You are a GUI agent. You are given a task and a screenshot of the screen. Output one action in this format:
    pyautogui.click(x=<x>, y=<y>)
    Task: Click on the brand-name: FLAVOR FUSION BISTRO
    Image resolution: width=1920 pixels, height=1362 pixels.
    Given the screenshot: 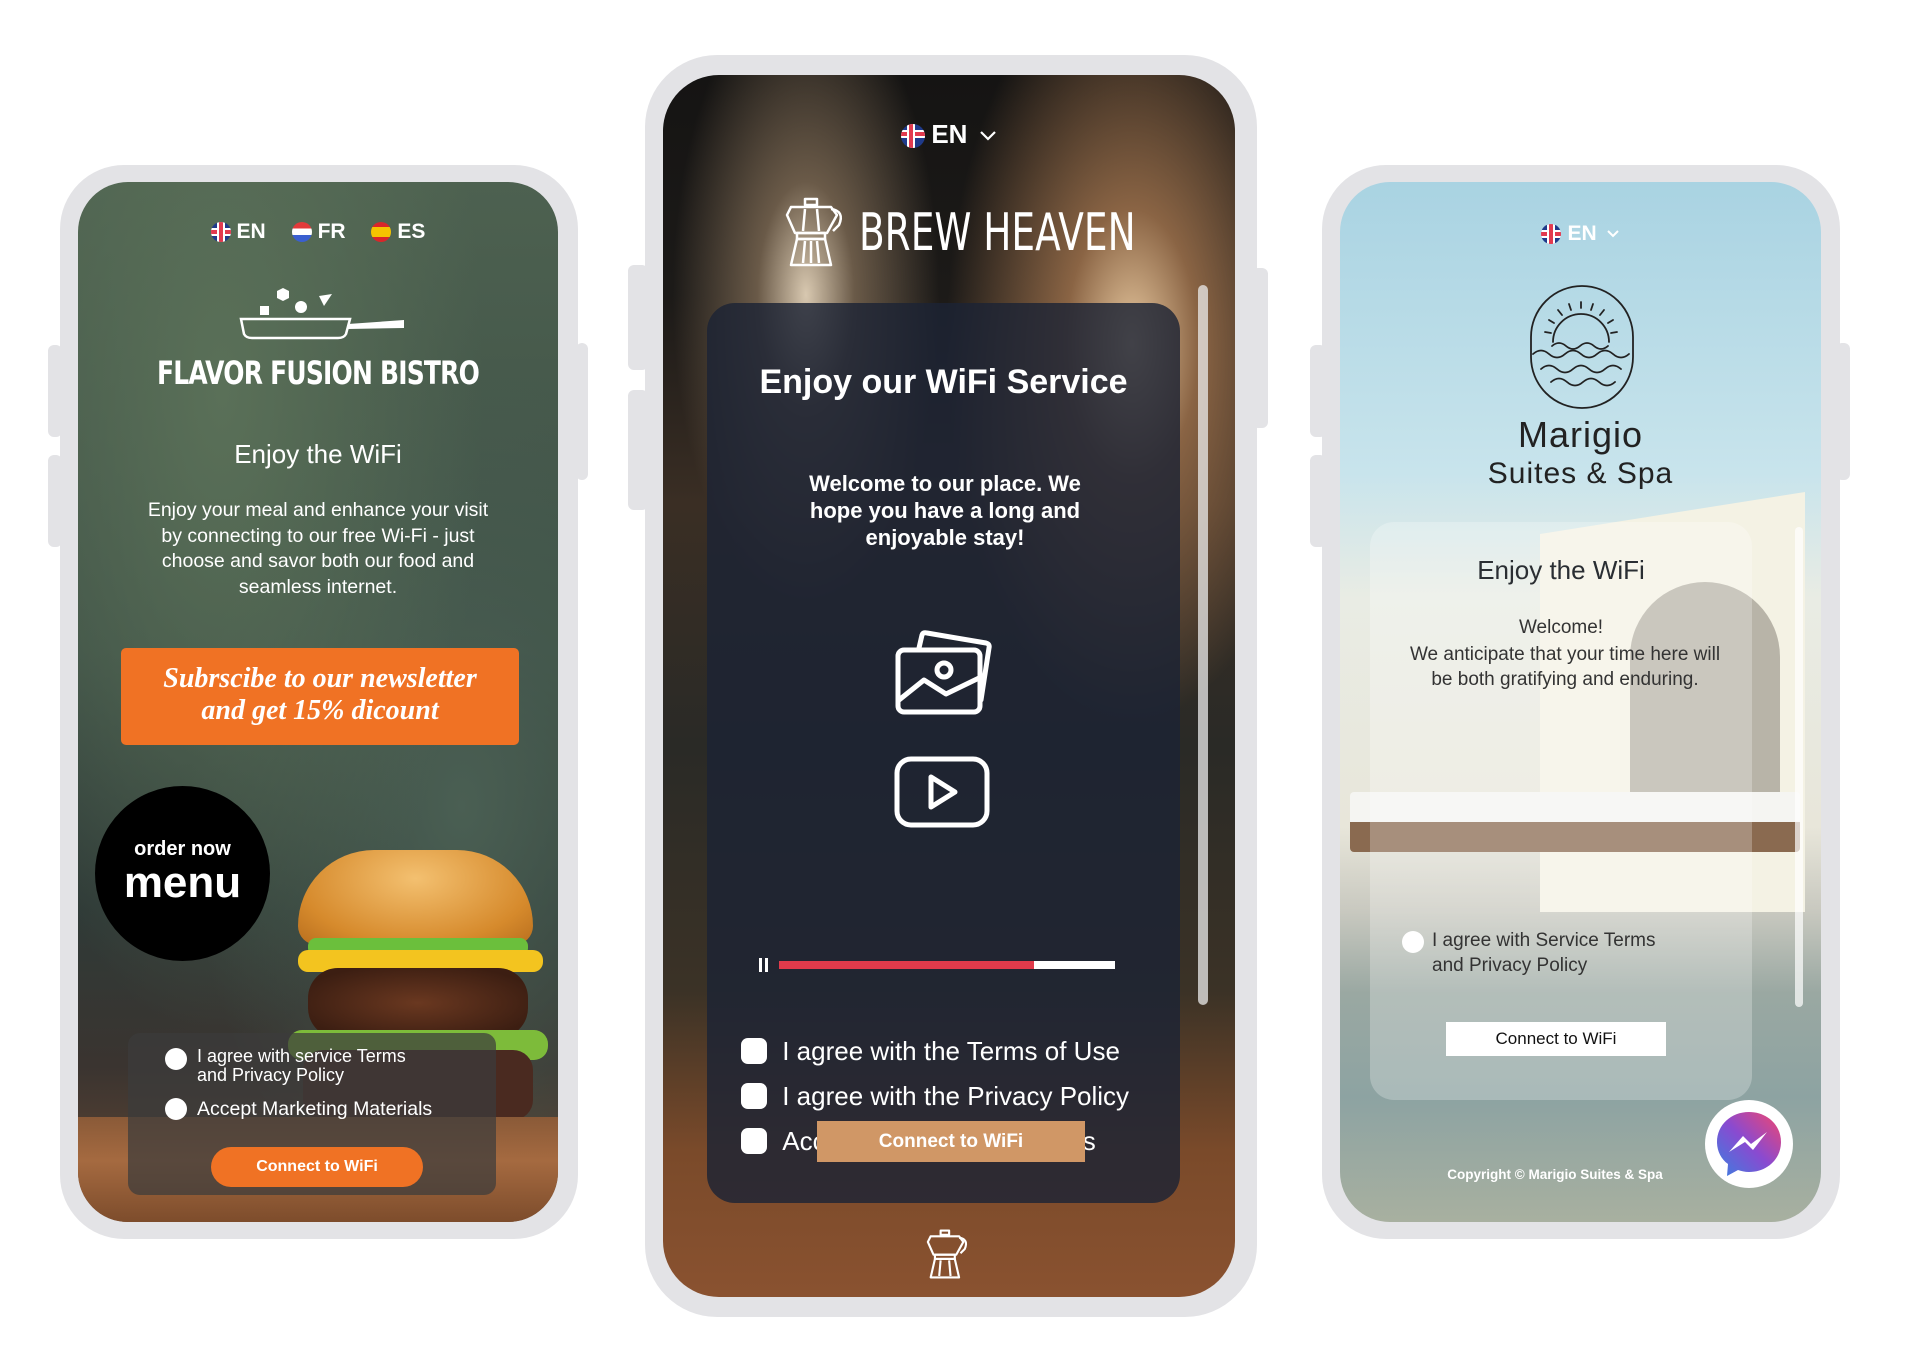 What is the action you would take?
    pyautogui.click(x=318, y=373)
    